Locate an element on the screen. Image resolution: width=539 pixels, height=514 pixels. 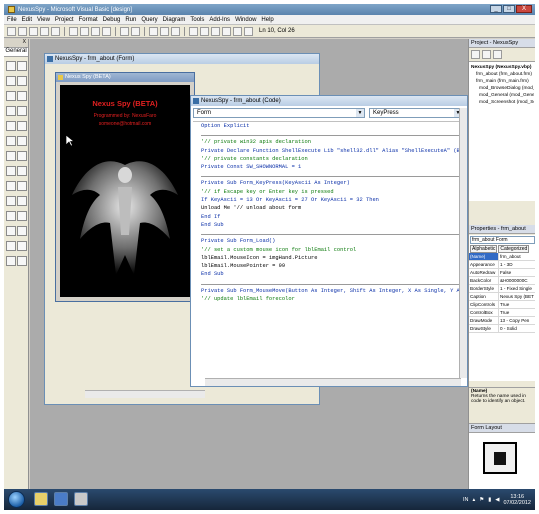
add-form-icon is located at coordinates (22, 31).